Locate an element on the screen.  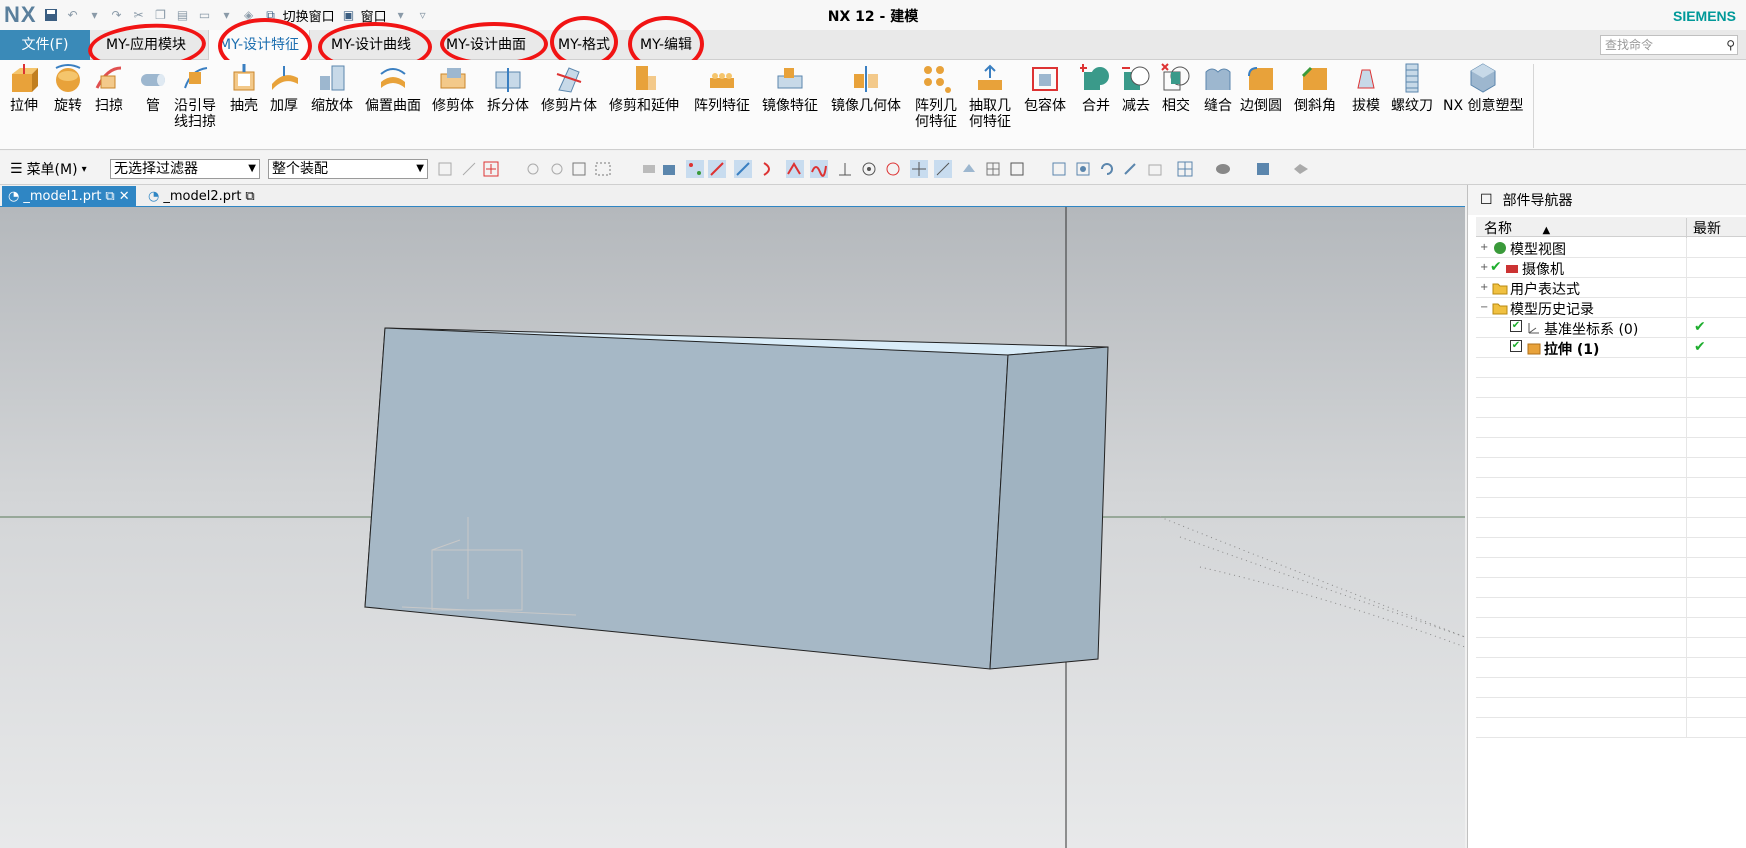
unite-button: 合并 is located at coordinates (1096, 88).